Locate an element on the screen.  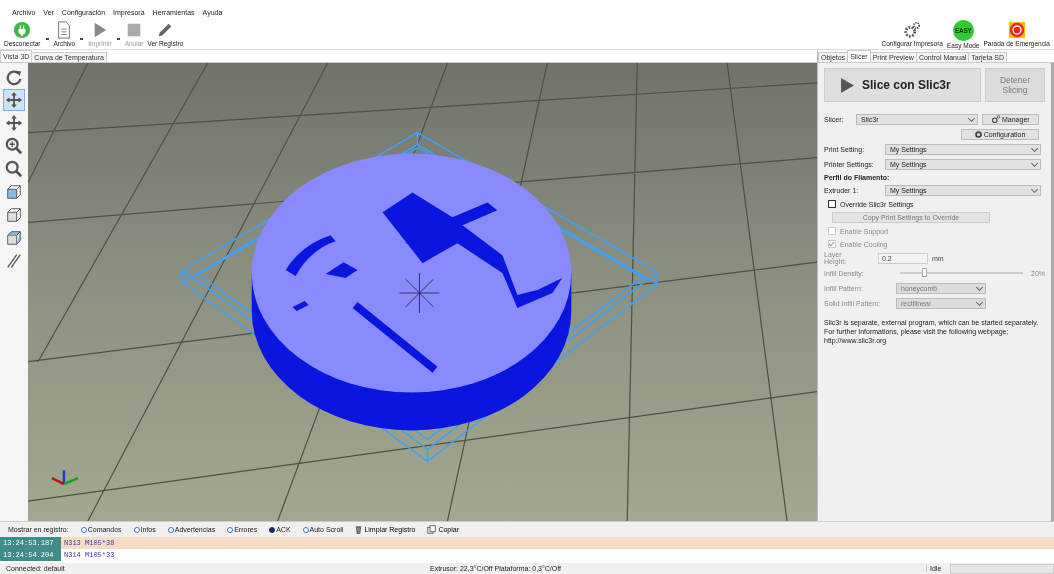
zoom-in-icon is located at coordinates (14, 146).